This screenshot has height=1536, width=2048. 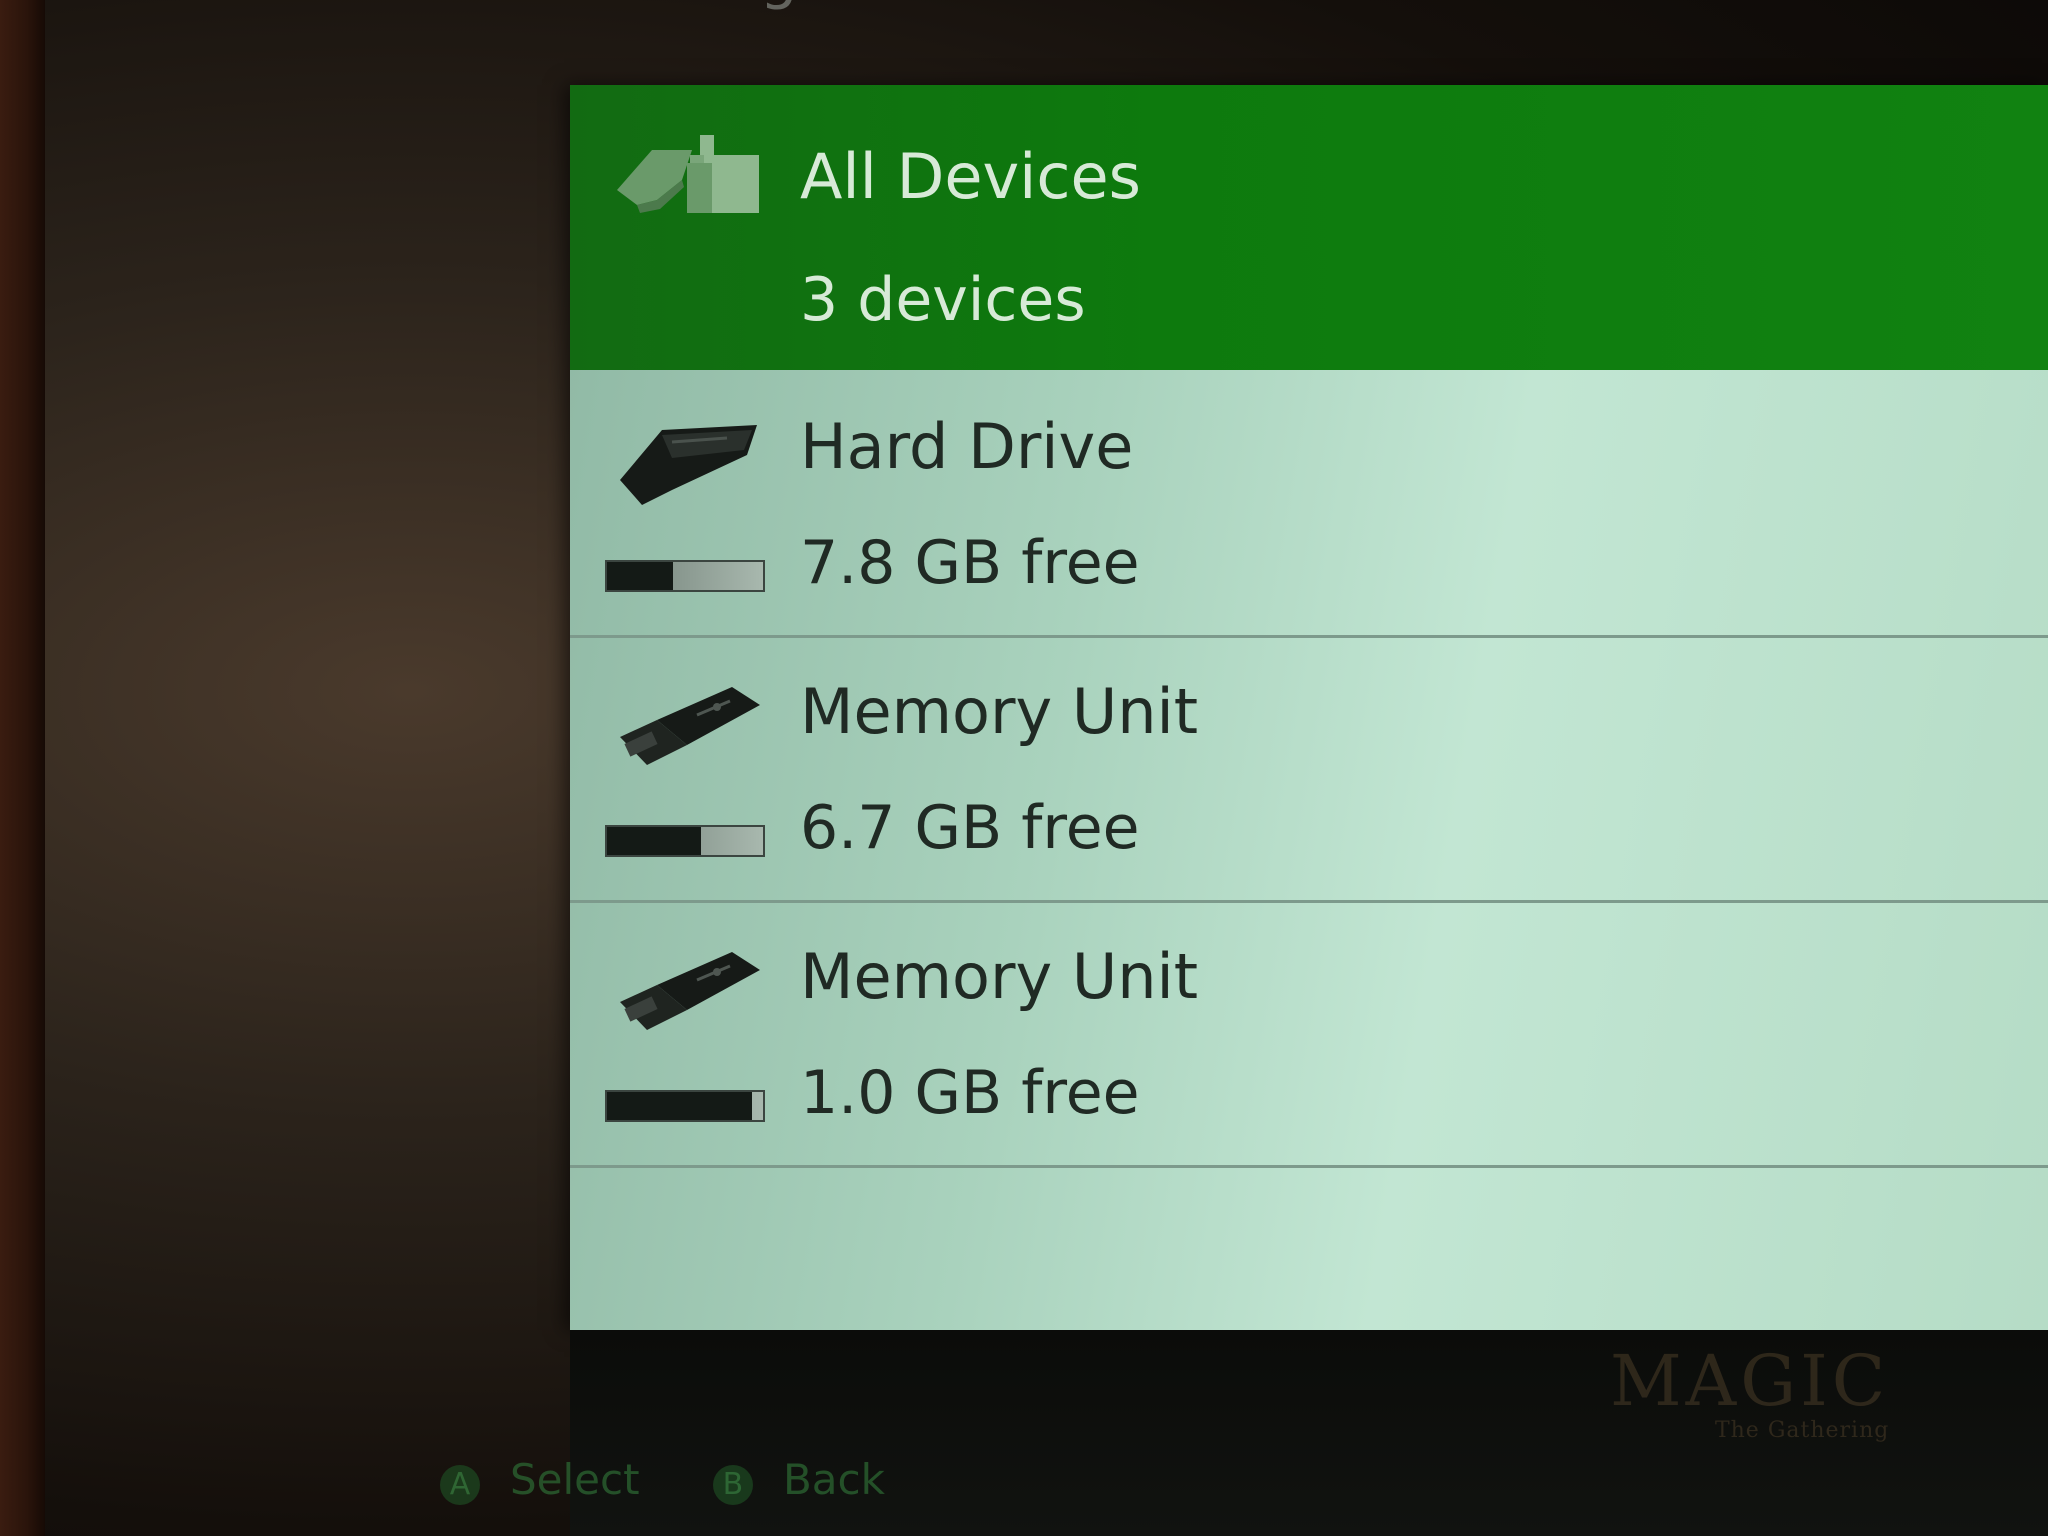 I want to click on select-hint: A Select, so click(x=555, y=1480).